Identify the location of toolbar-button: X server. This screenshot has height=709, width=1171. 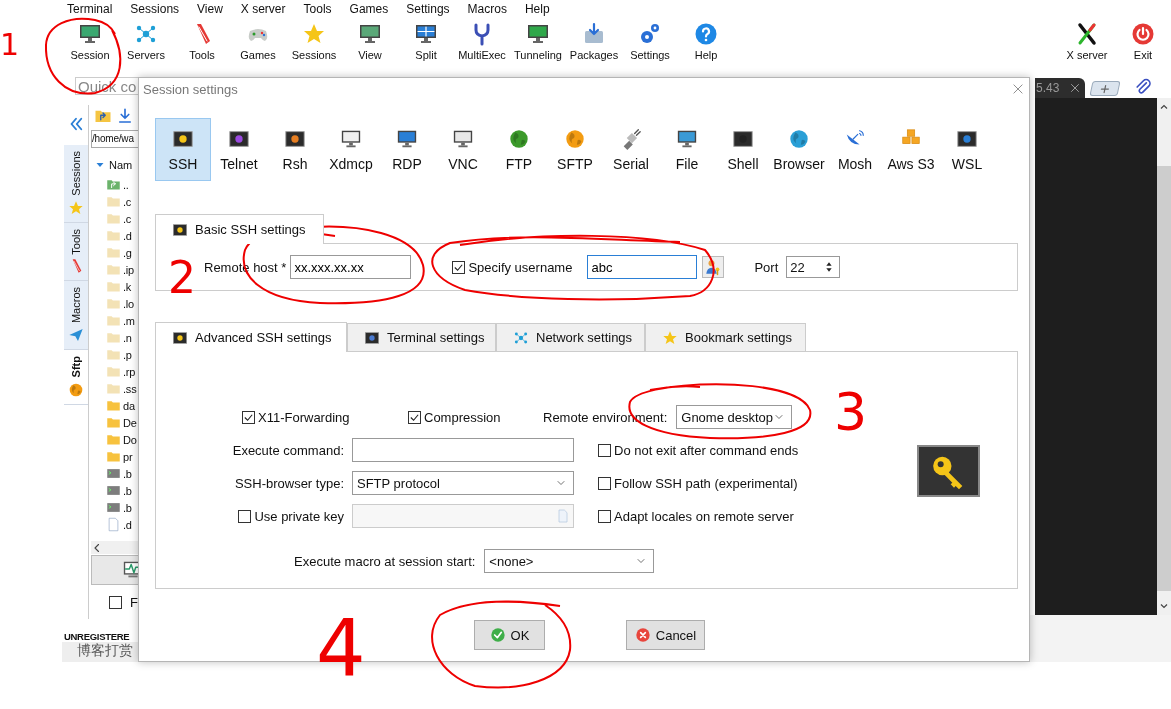
(1087, 41).